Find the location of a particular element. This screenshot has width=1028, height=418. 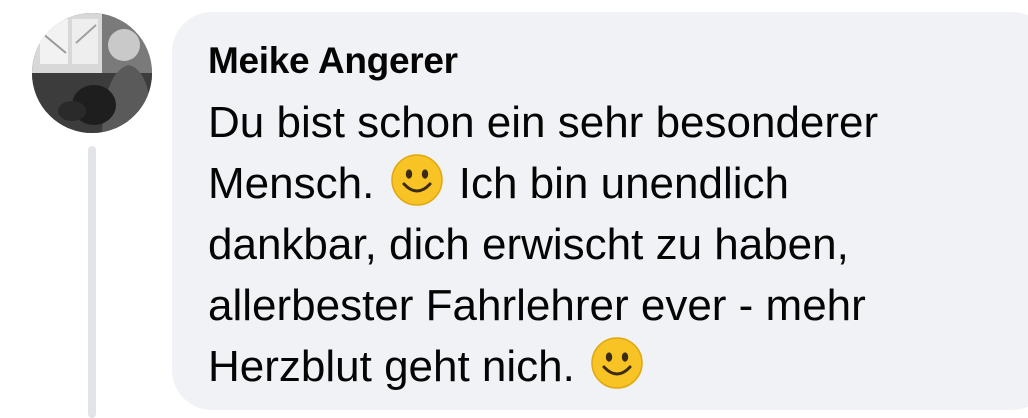

comment-line-text: Ich bin unendlich is located at coordinates (617, 183).